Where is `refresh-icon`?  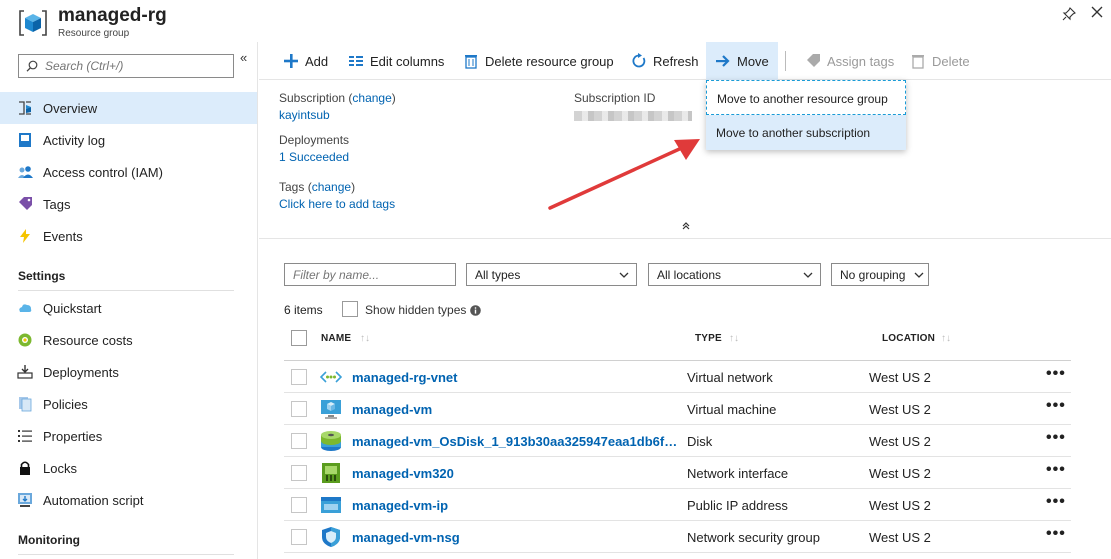 refresh-icon is located at coordinates (639, 60).